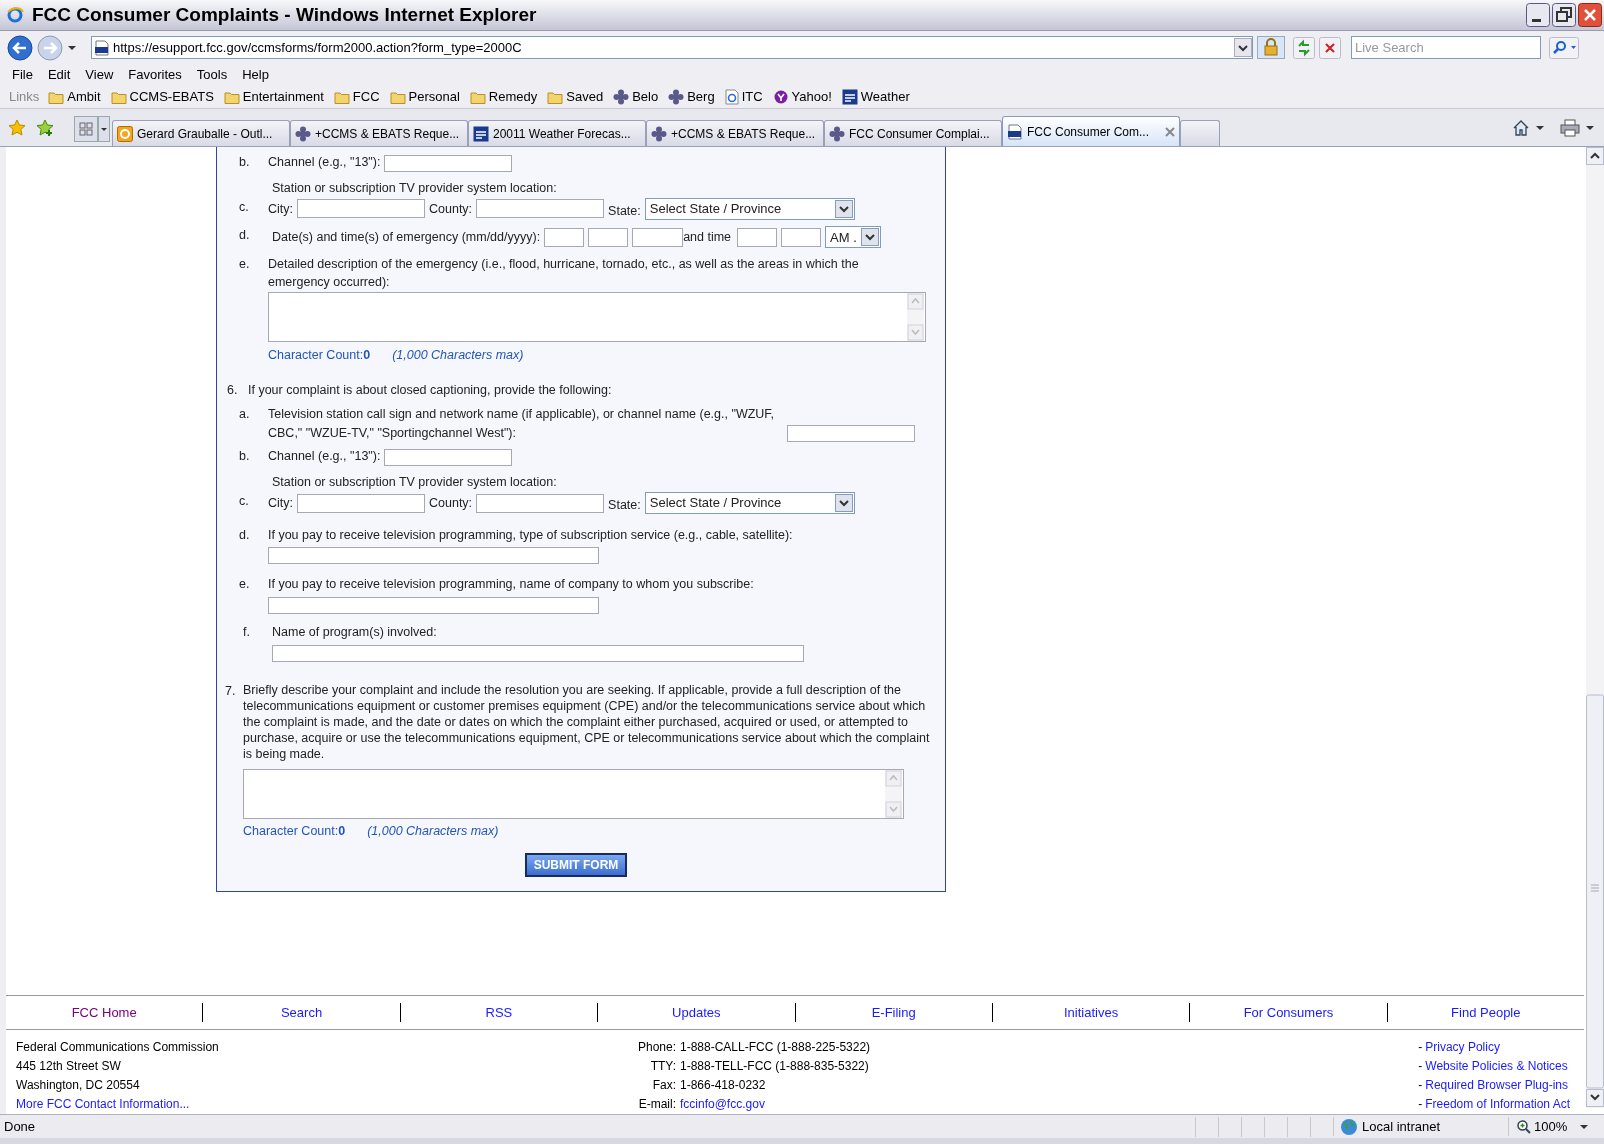 The image size is (1604, 1144). Describe the element at coordinates (430, 390) in the screenshot. I see `question-text: If your complaint is about closed captioning, provide the following:` at that location.